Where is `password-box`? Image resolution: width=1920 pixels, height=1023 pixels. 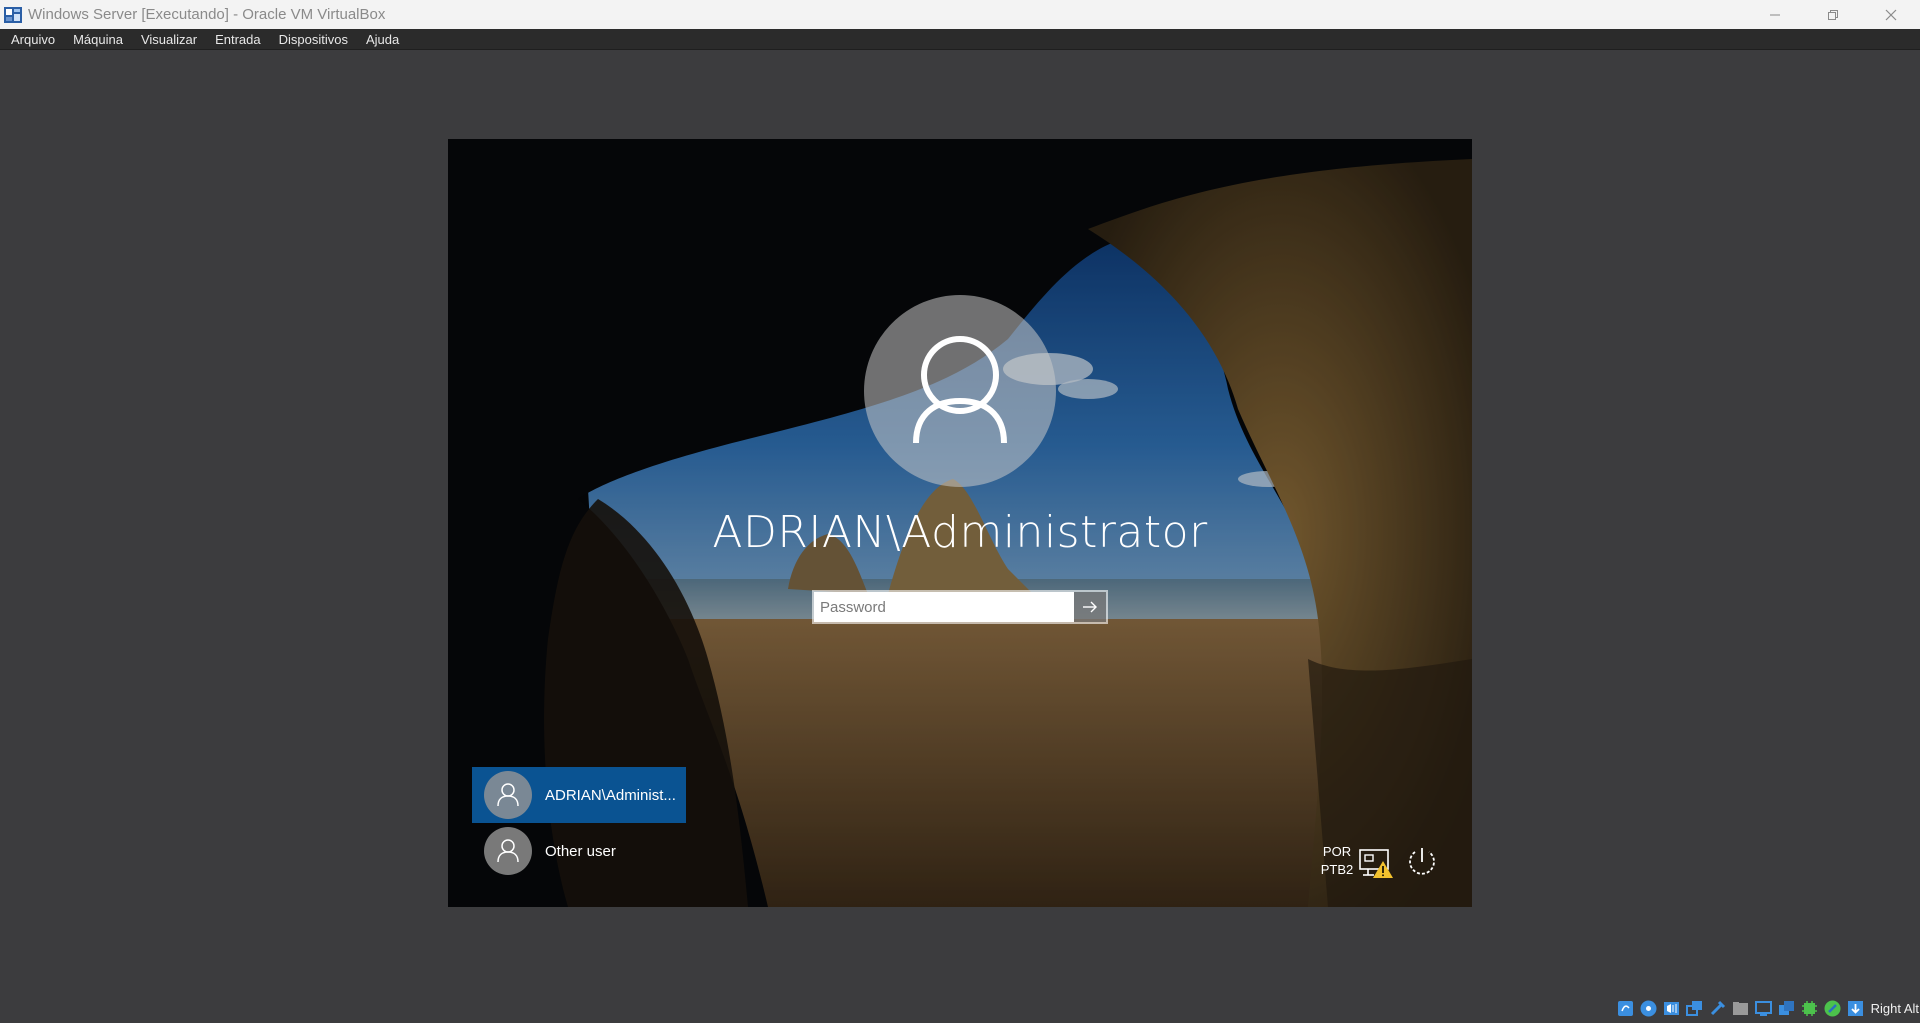 password-box is located at coordinates (960, 607).